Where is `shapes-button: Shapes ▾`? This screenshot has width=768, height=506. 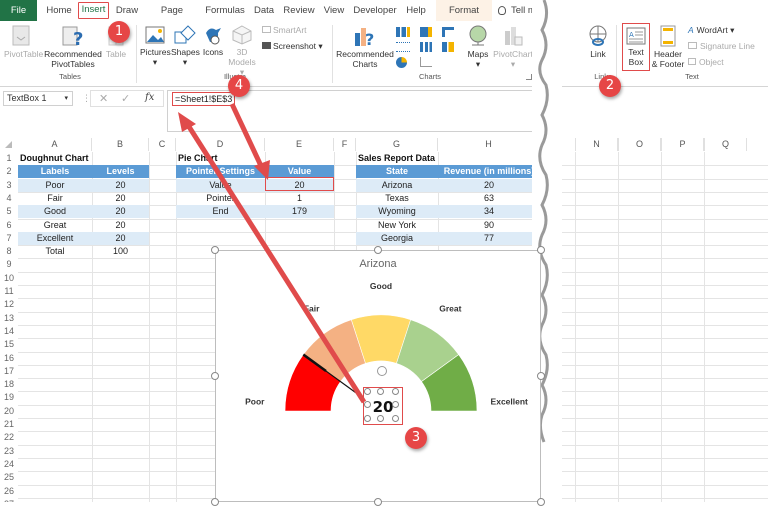
shapes-button: Shapes ▾ is located at coordinates (185, 46).